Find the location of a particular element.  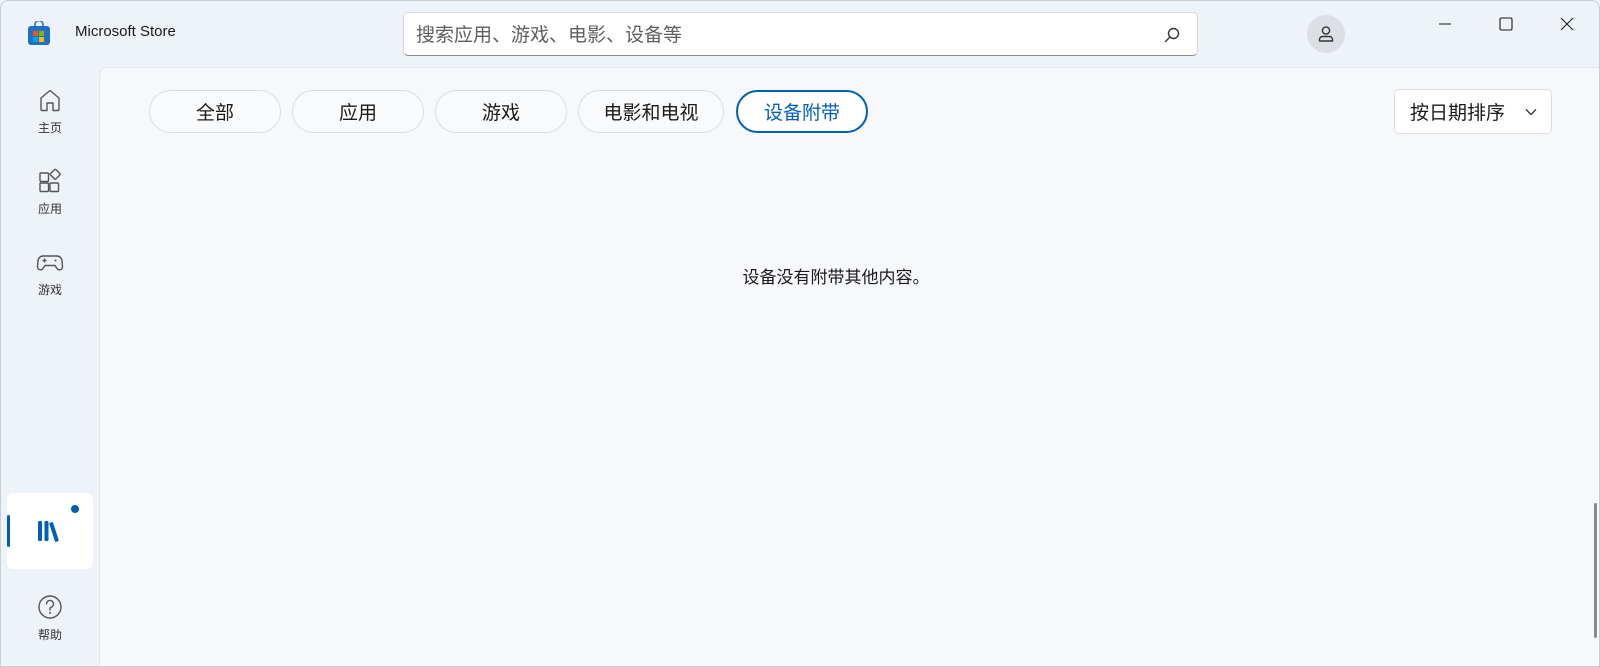

person-icon is located at coordinates (1326, 34).